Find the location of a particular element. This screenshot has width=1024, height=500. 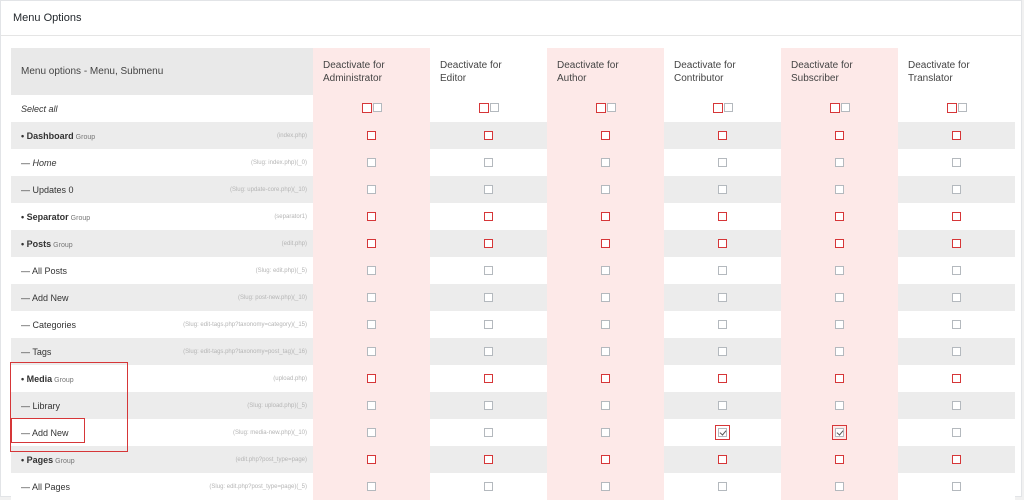

checkbox-cell-translator is located at coordinates (956, 135).